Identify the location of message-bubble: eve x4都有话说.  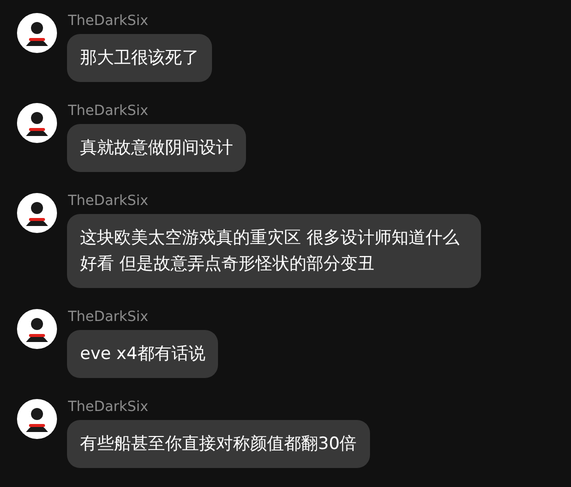
(142, 354).